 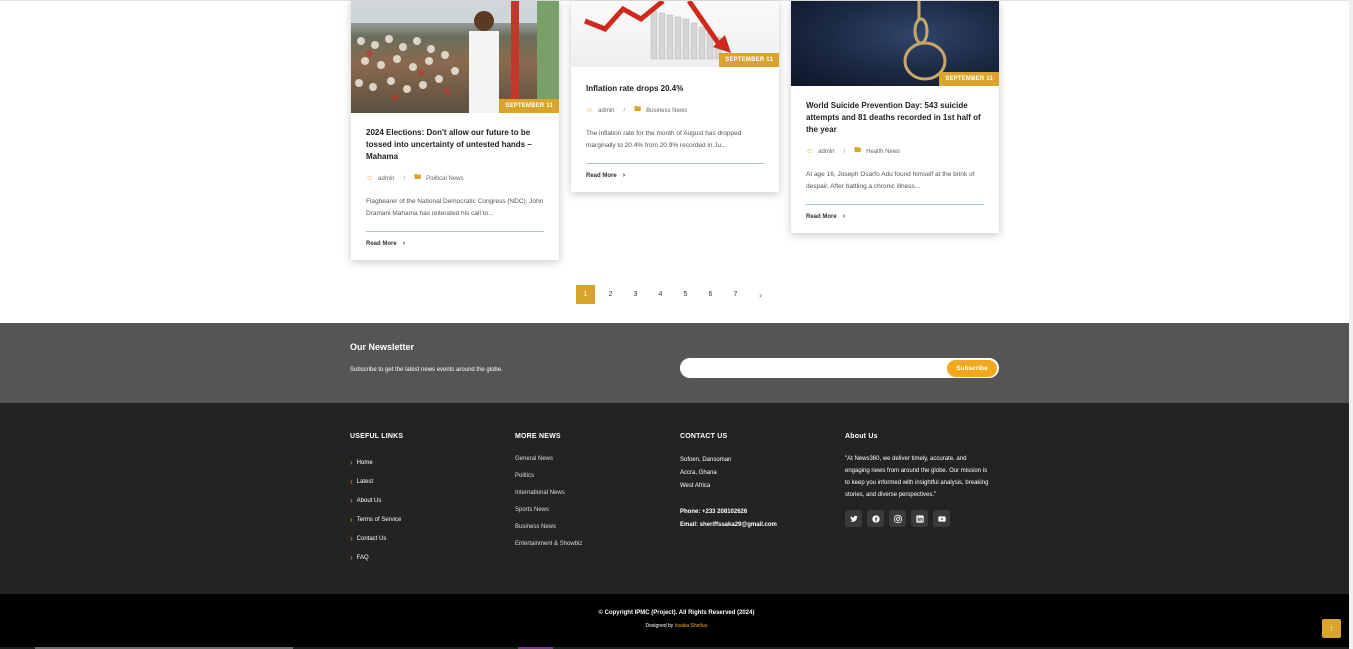 I want to click on card-image: M SEPTEMBER 11, so click(x=455, y=57).